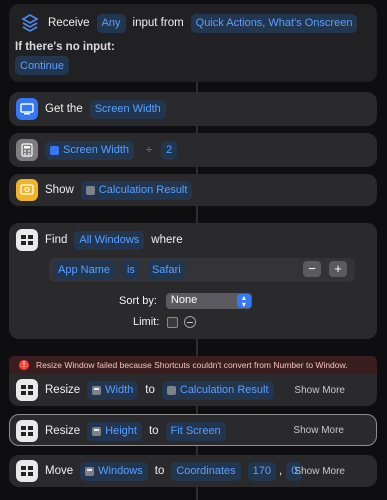  I want to click on width-name: Width, so click(119, 390).